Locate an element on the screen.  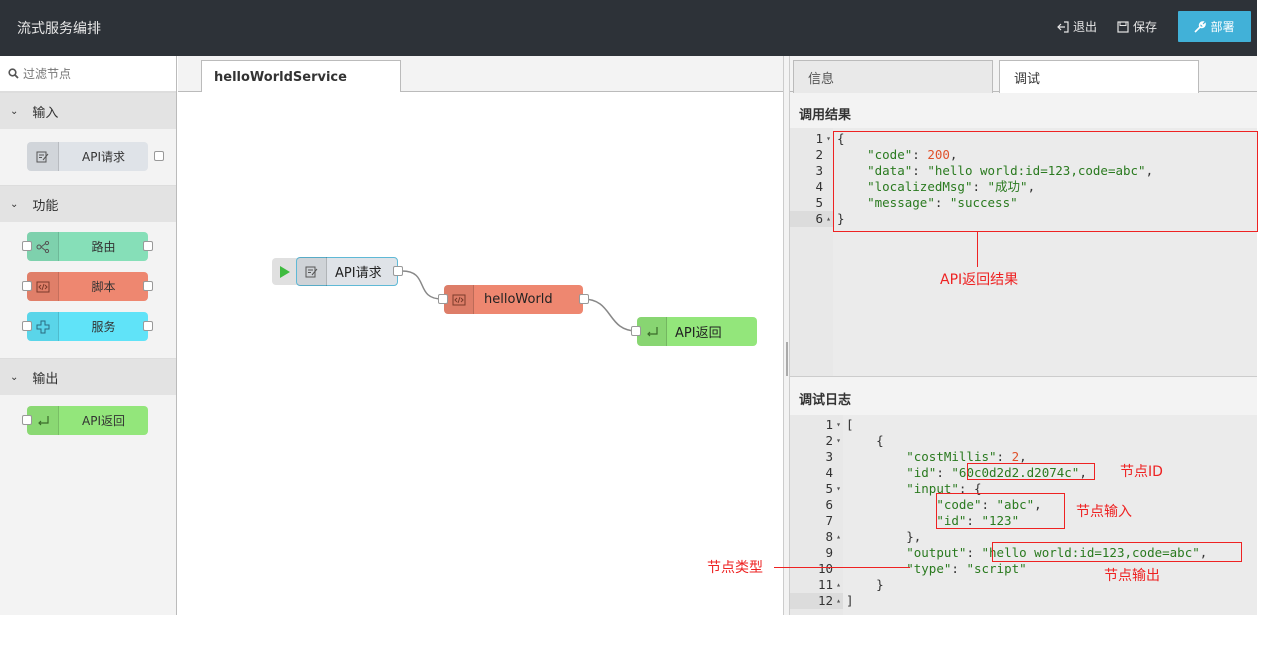
category-input-body: API请求 is located at coordinates (88, 157).